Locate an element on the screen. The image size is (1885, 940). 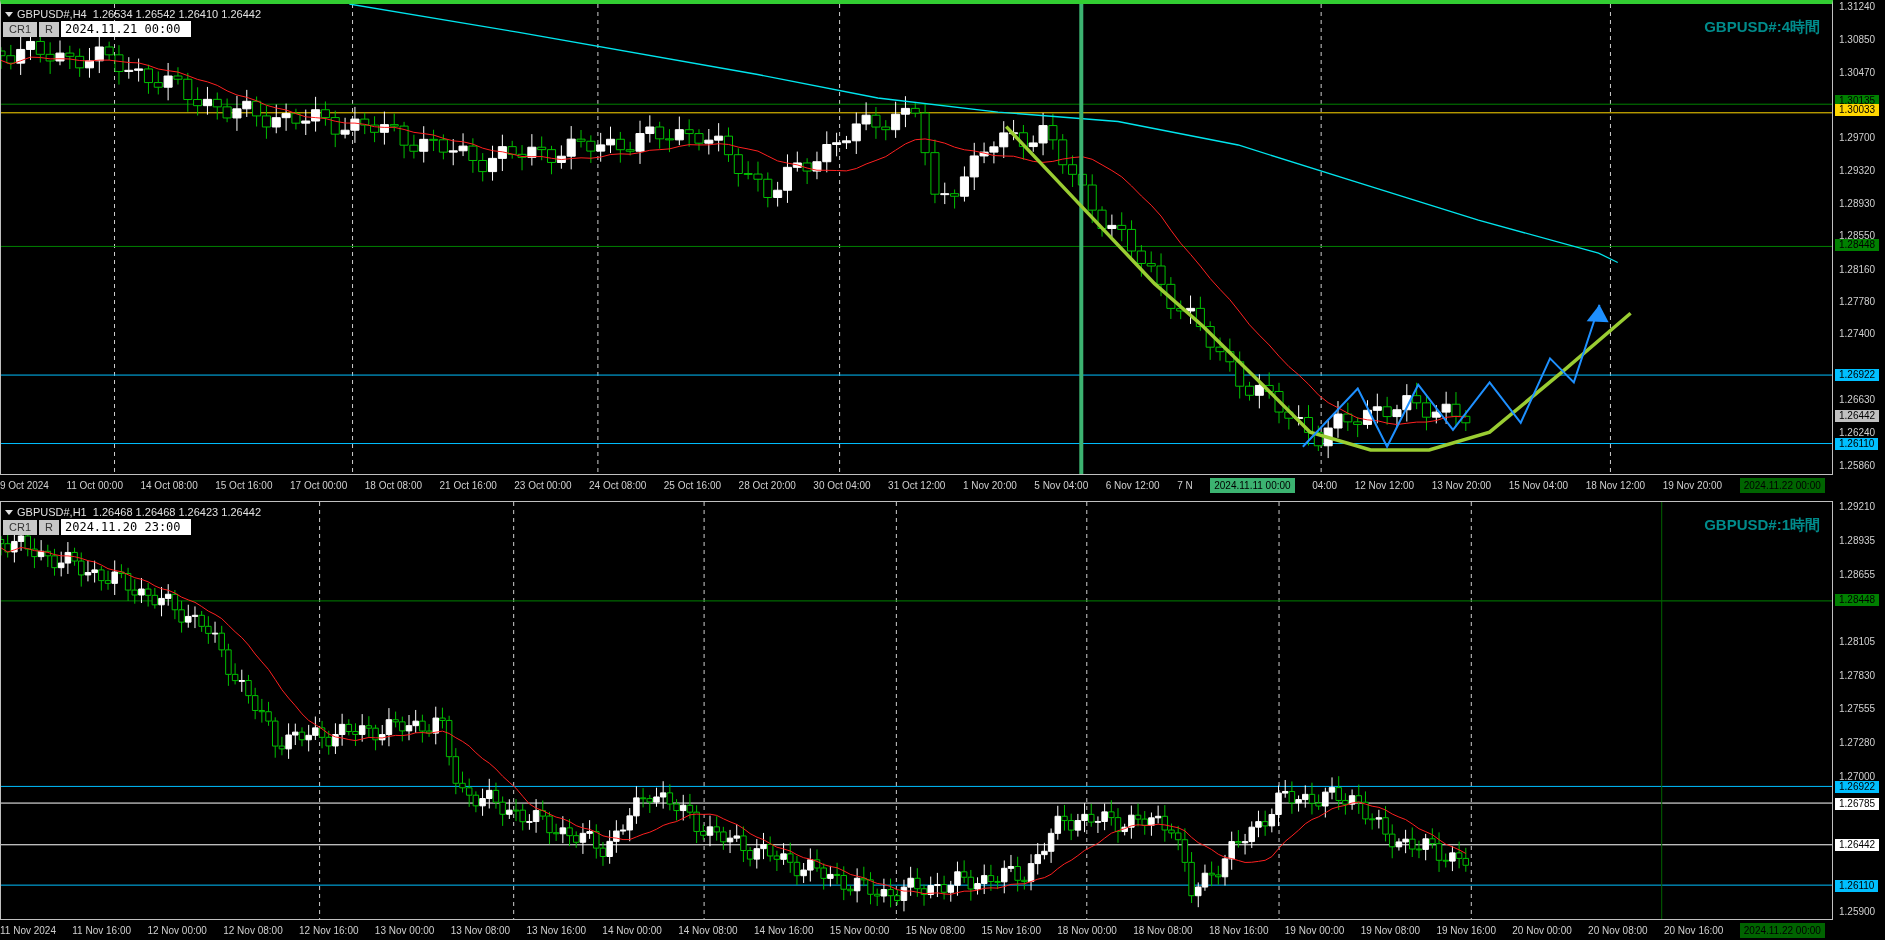
price-tick-label: 1.27780 is located at coordinates (1857, 301).